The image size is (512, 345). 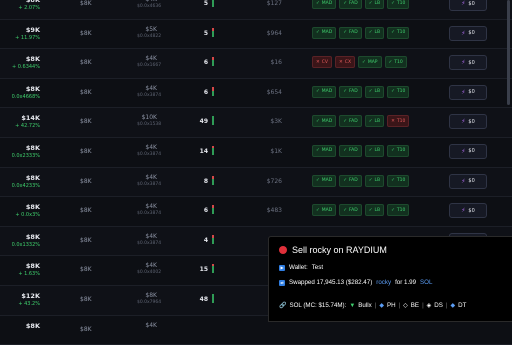 What do you see at coordinates (415, 305) in the screenshot?
I see `link-be: BE` at bounding box center [415, 305].